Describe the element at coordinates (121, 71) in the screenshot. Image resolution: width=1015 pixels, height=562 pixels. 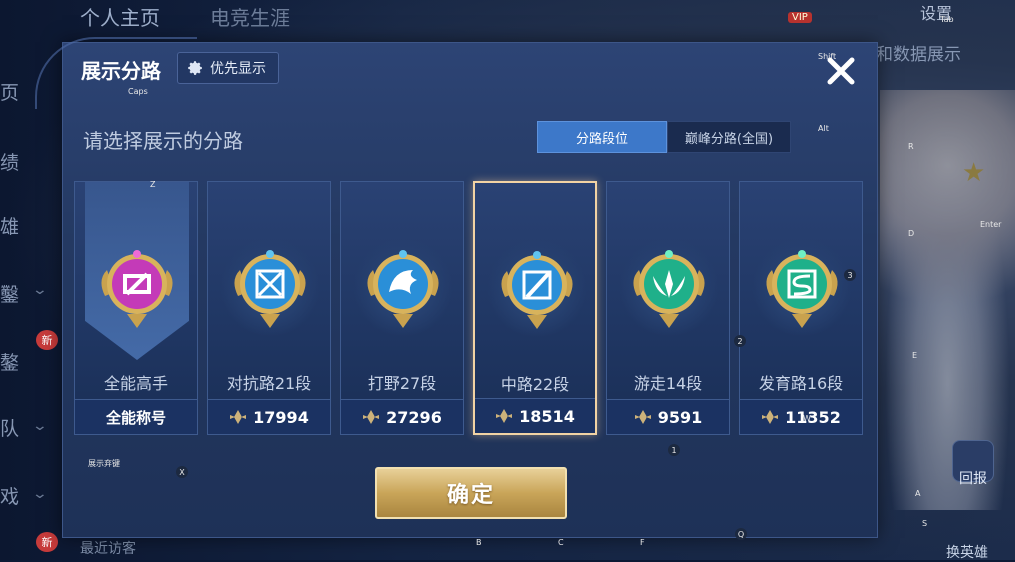
I see `dialog-title: 展示分路` at that location.